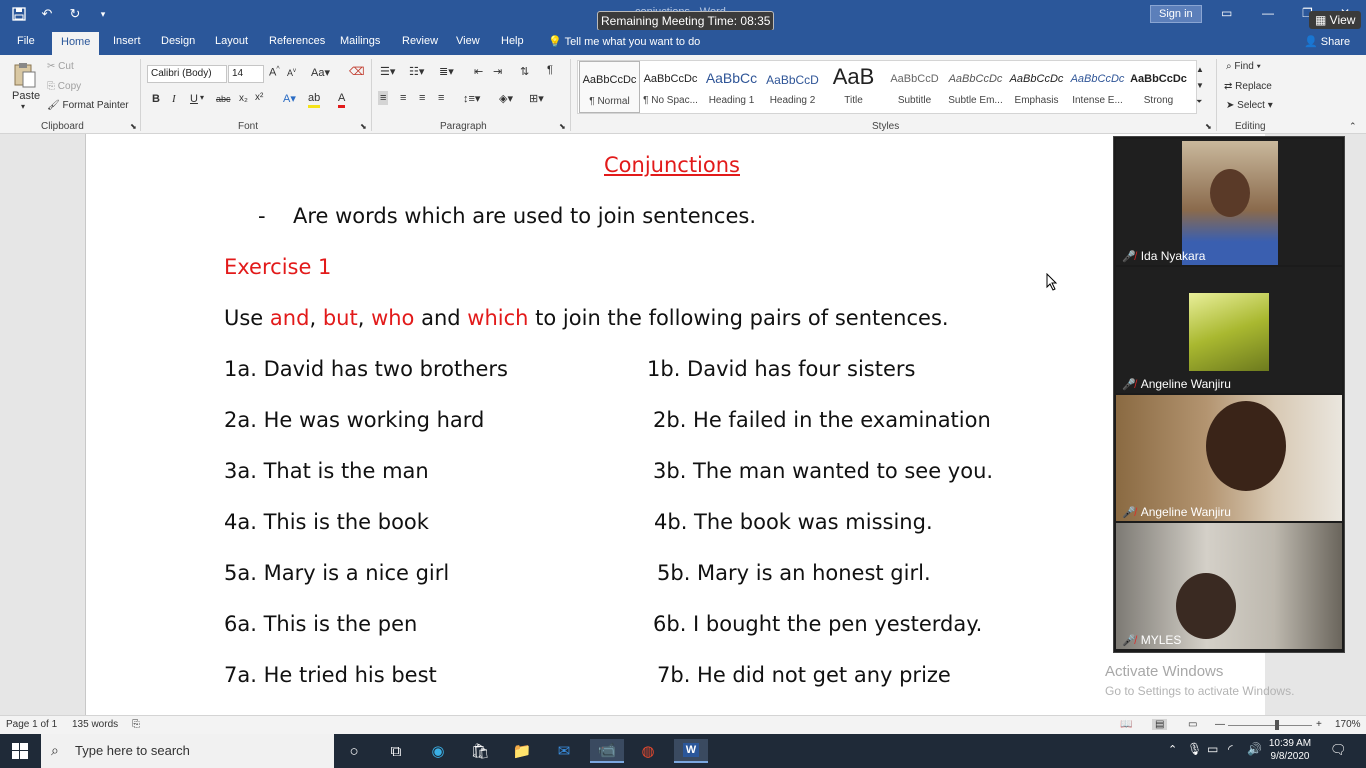 This screenshot has width=1366, height=768. Describe the element at coordinates (23, 106) in the screenshot. I see `paste-dropdown-icon: ▾` at that location.